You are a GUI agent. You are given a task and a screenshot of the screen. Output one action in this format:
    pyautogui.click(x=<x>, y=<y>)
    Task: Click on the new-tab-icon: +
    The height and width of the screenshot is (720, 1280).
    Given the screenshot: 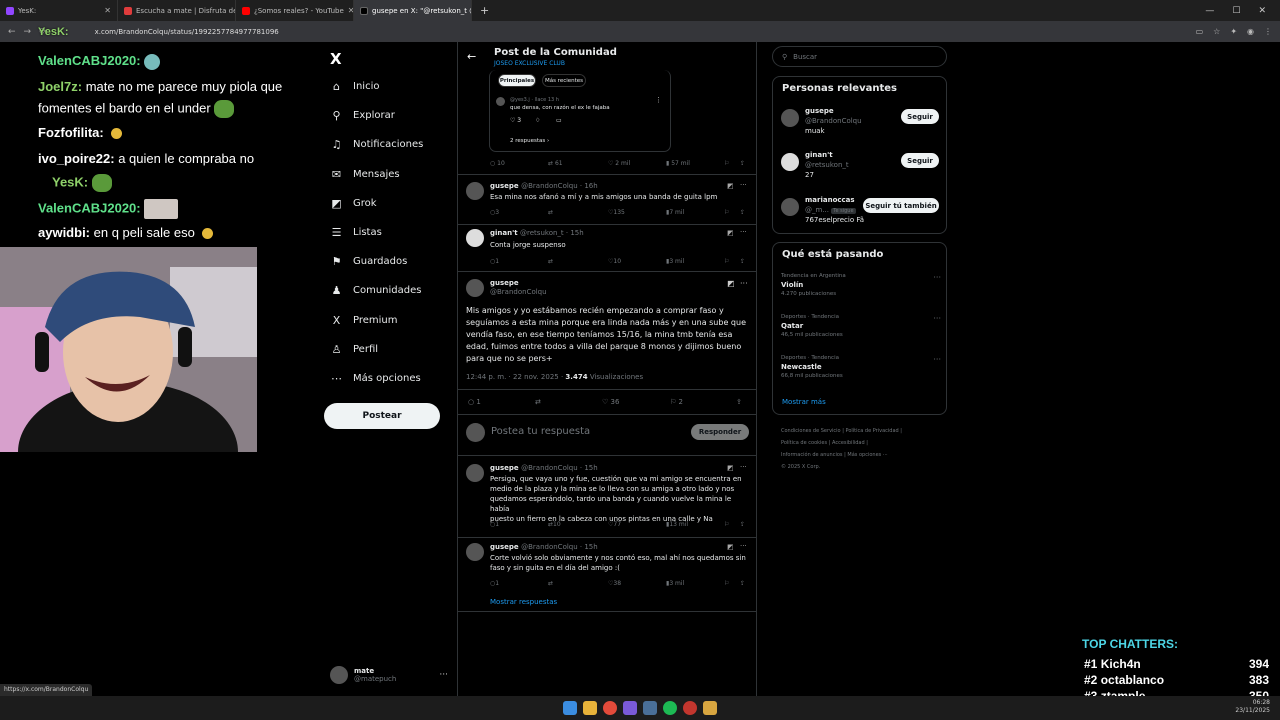 What is the action you would take?
    pyautogui.click(x=484, y=10)
    